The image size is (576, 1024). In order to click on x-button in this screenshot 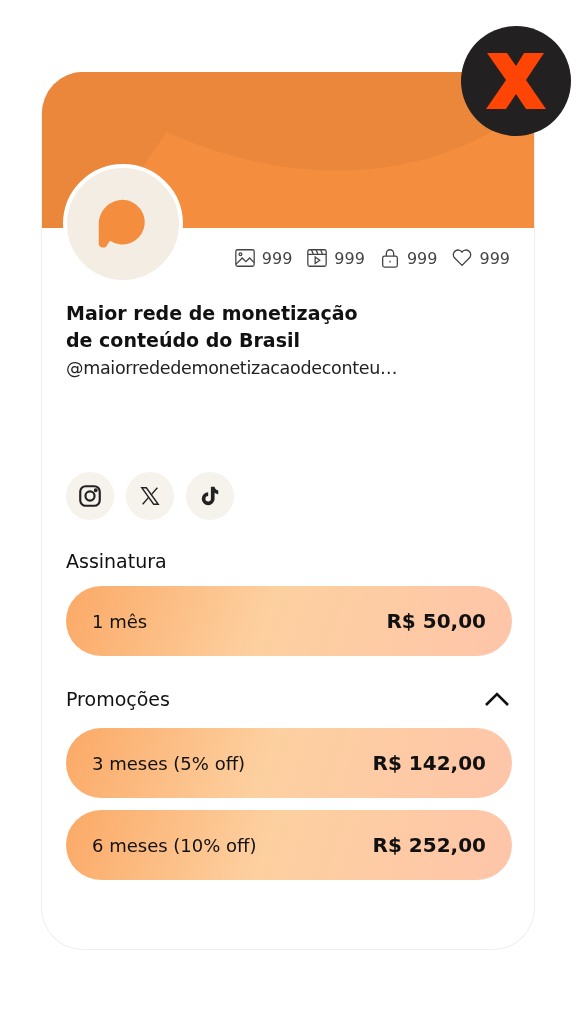, I will do `click(150, 496)`.